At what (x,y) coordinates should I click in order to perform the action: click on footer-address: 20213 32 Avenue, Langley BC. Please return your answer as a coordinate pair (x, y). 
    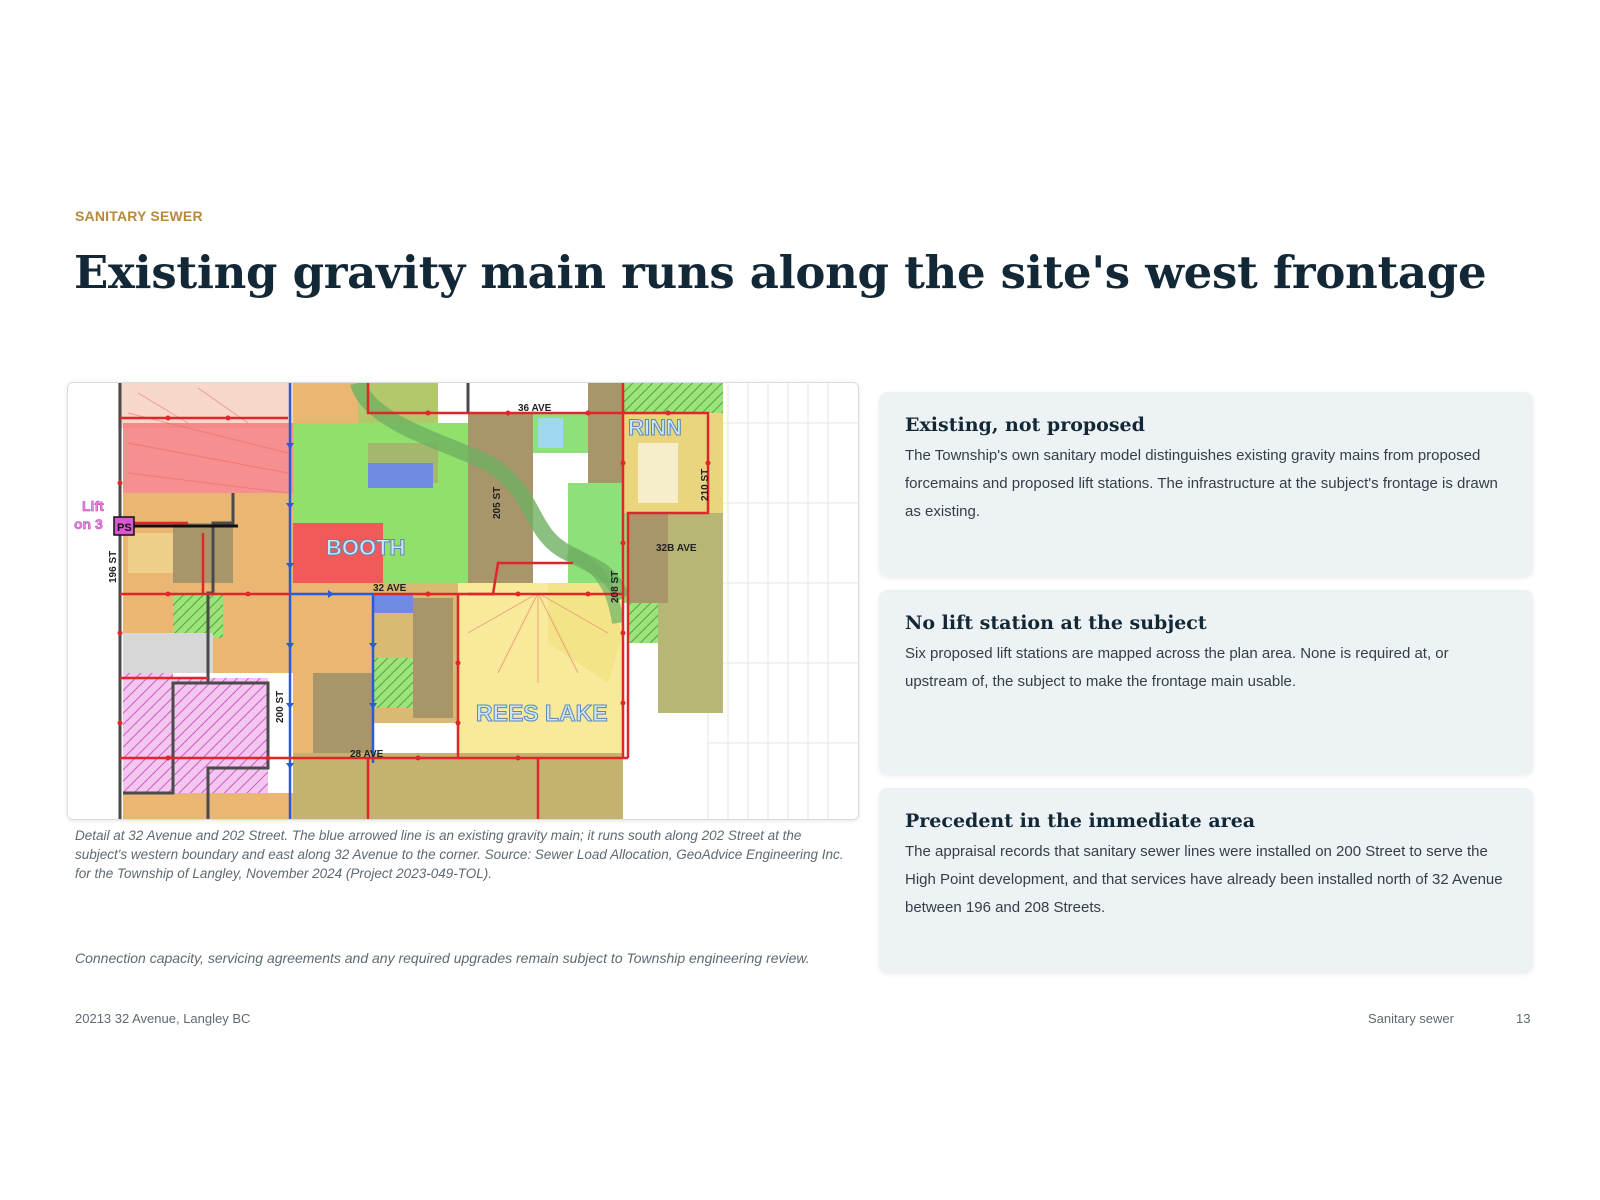
    Looking at the image, I should click on (163, 1018).